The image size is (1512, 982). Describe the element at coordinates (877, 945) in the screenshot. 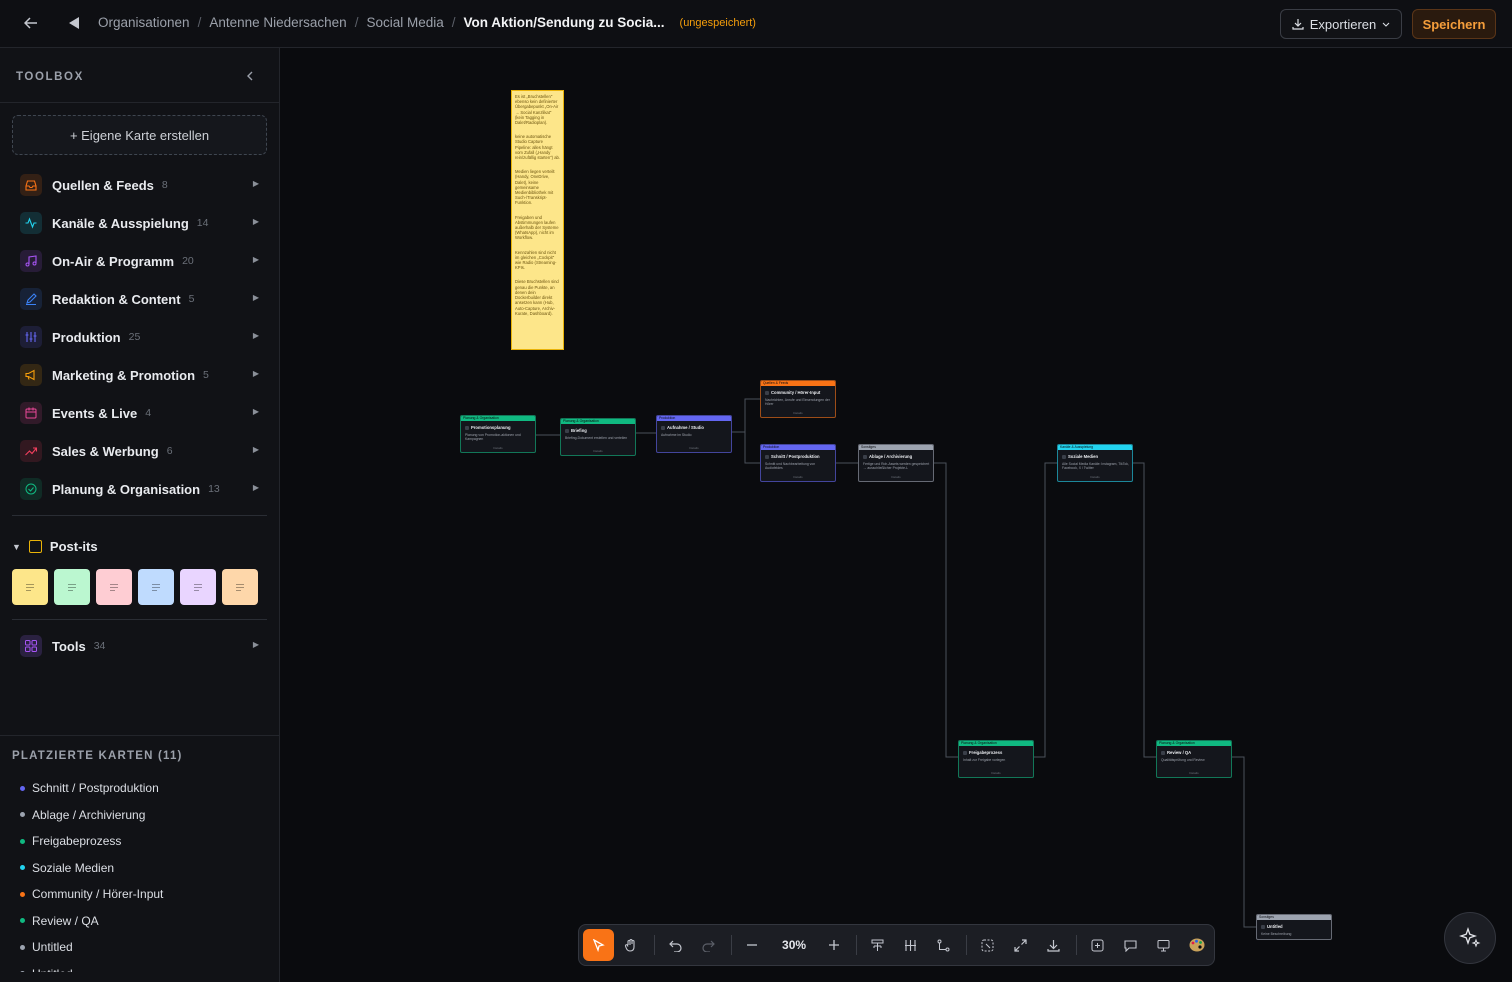

I see `layout-tree-icon` at that location.